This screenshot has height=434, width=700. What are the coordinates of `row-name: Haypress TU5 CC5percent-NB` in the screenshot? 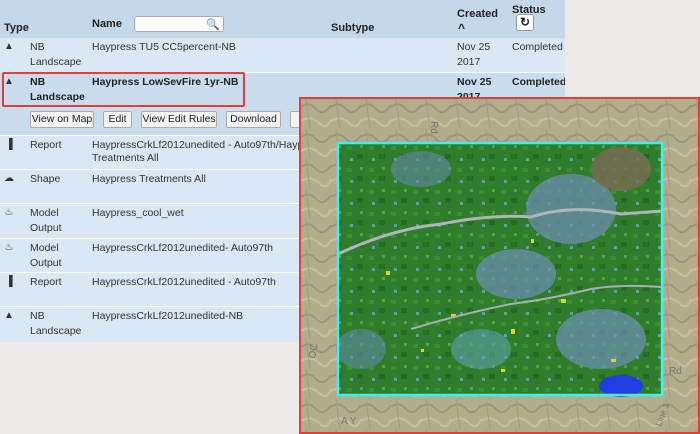 It's located at (164, 47).